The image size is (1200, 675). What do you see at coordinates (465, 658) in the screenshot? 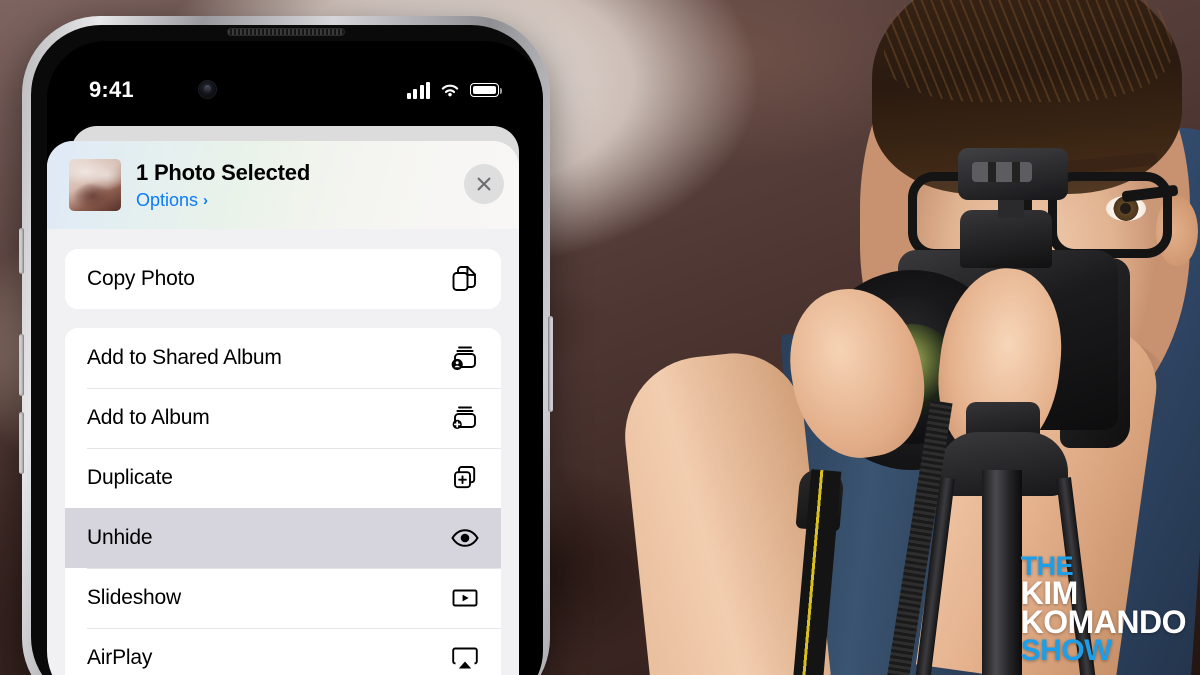
I see `airplay-icon` at bounding box center [465, 658].